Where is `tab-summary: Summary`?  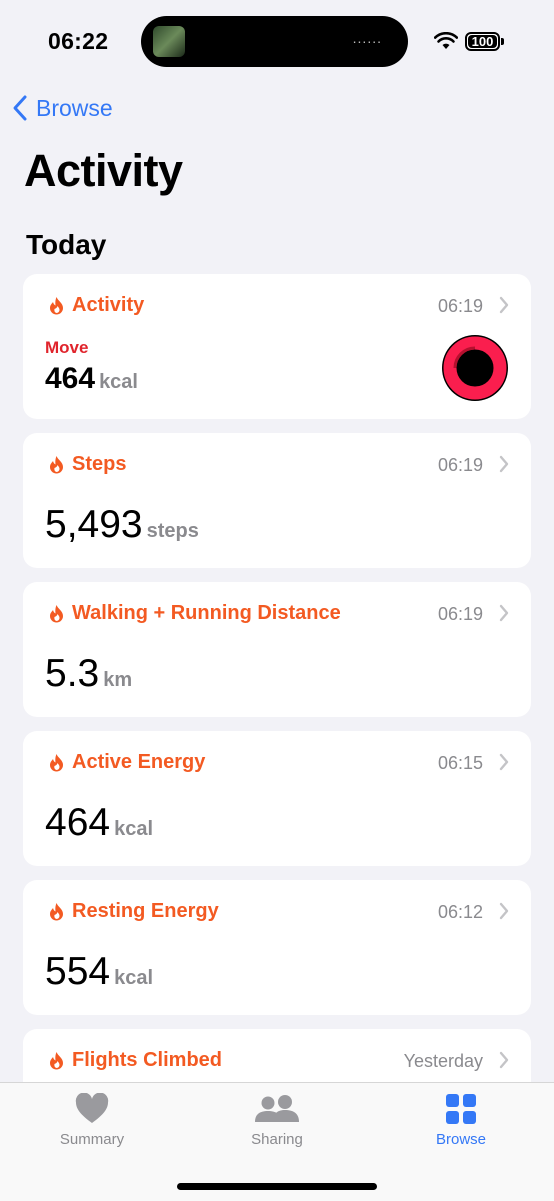
tab-summary: Summary is located at coordinates (92, 1120).